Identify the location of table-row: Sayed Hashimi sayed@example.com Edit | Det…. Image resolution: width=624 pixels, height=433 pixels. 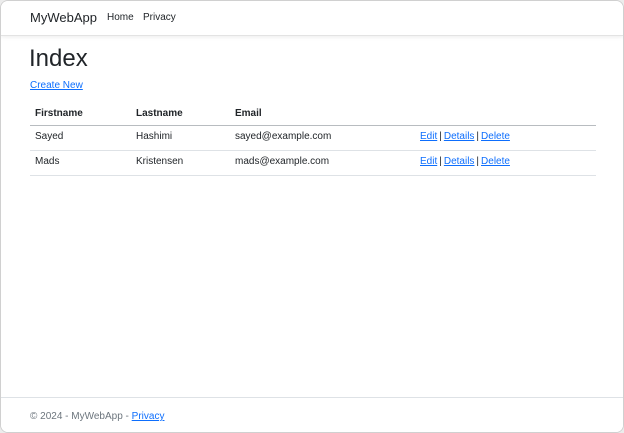
(313, 138).